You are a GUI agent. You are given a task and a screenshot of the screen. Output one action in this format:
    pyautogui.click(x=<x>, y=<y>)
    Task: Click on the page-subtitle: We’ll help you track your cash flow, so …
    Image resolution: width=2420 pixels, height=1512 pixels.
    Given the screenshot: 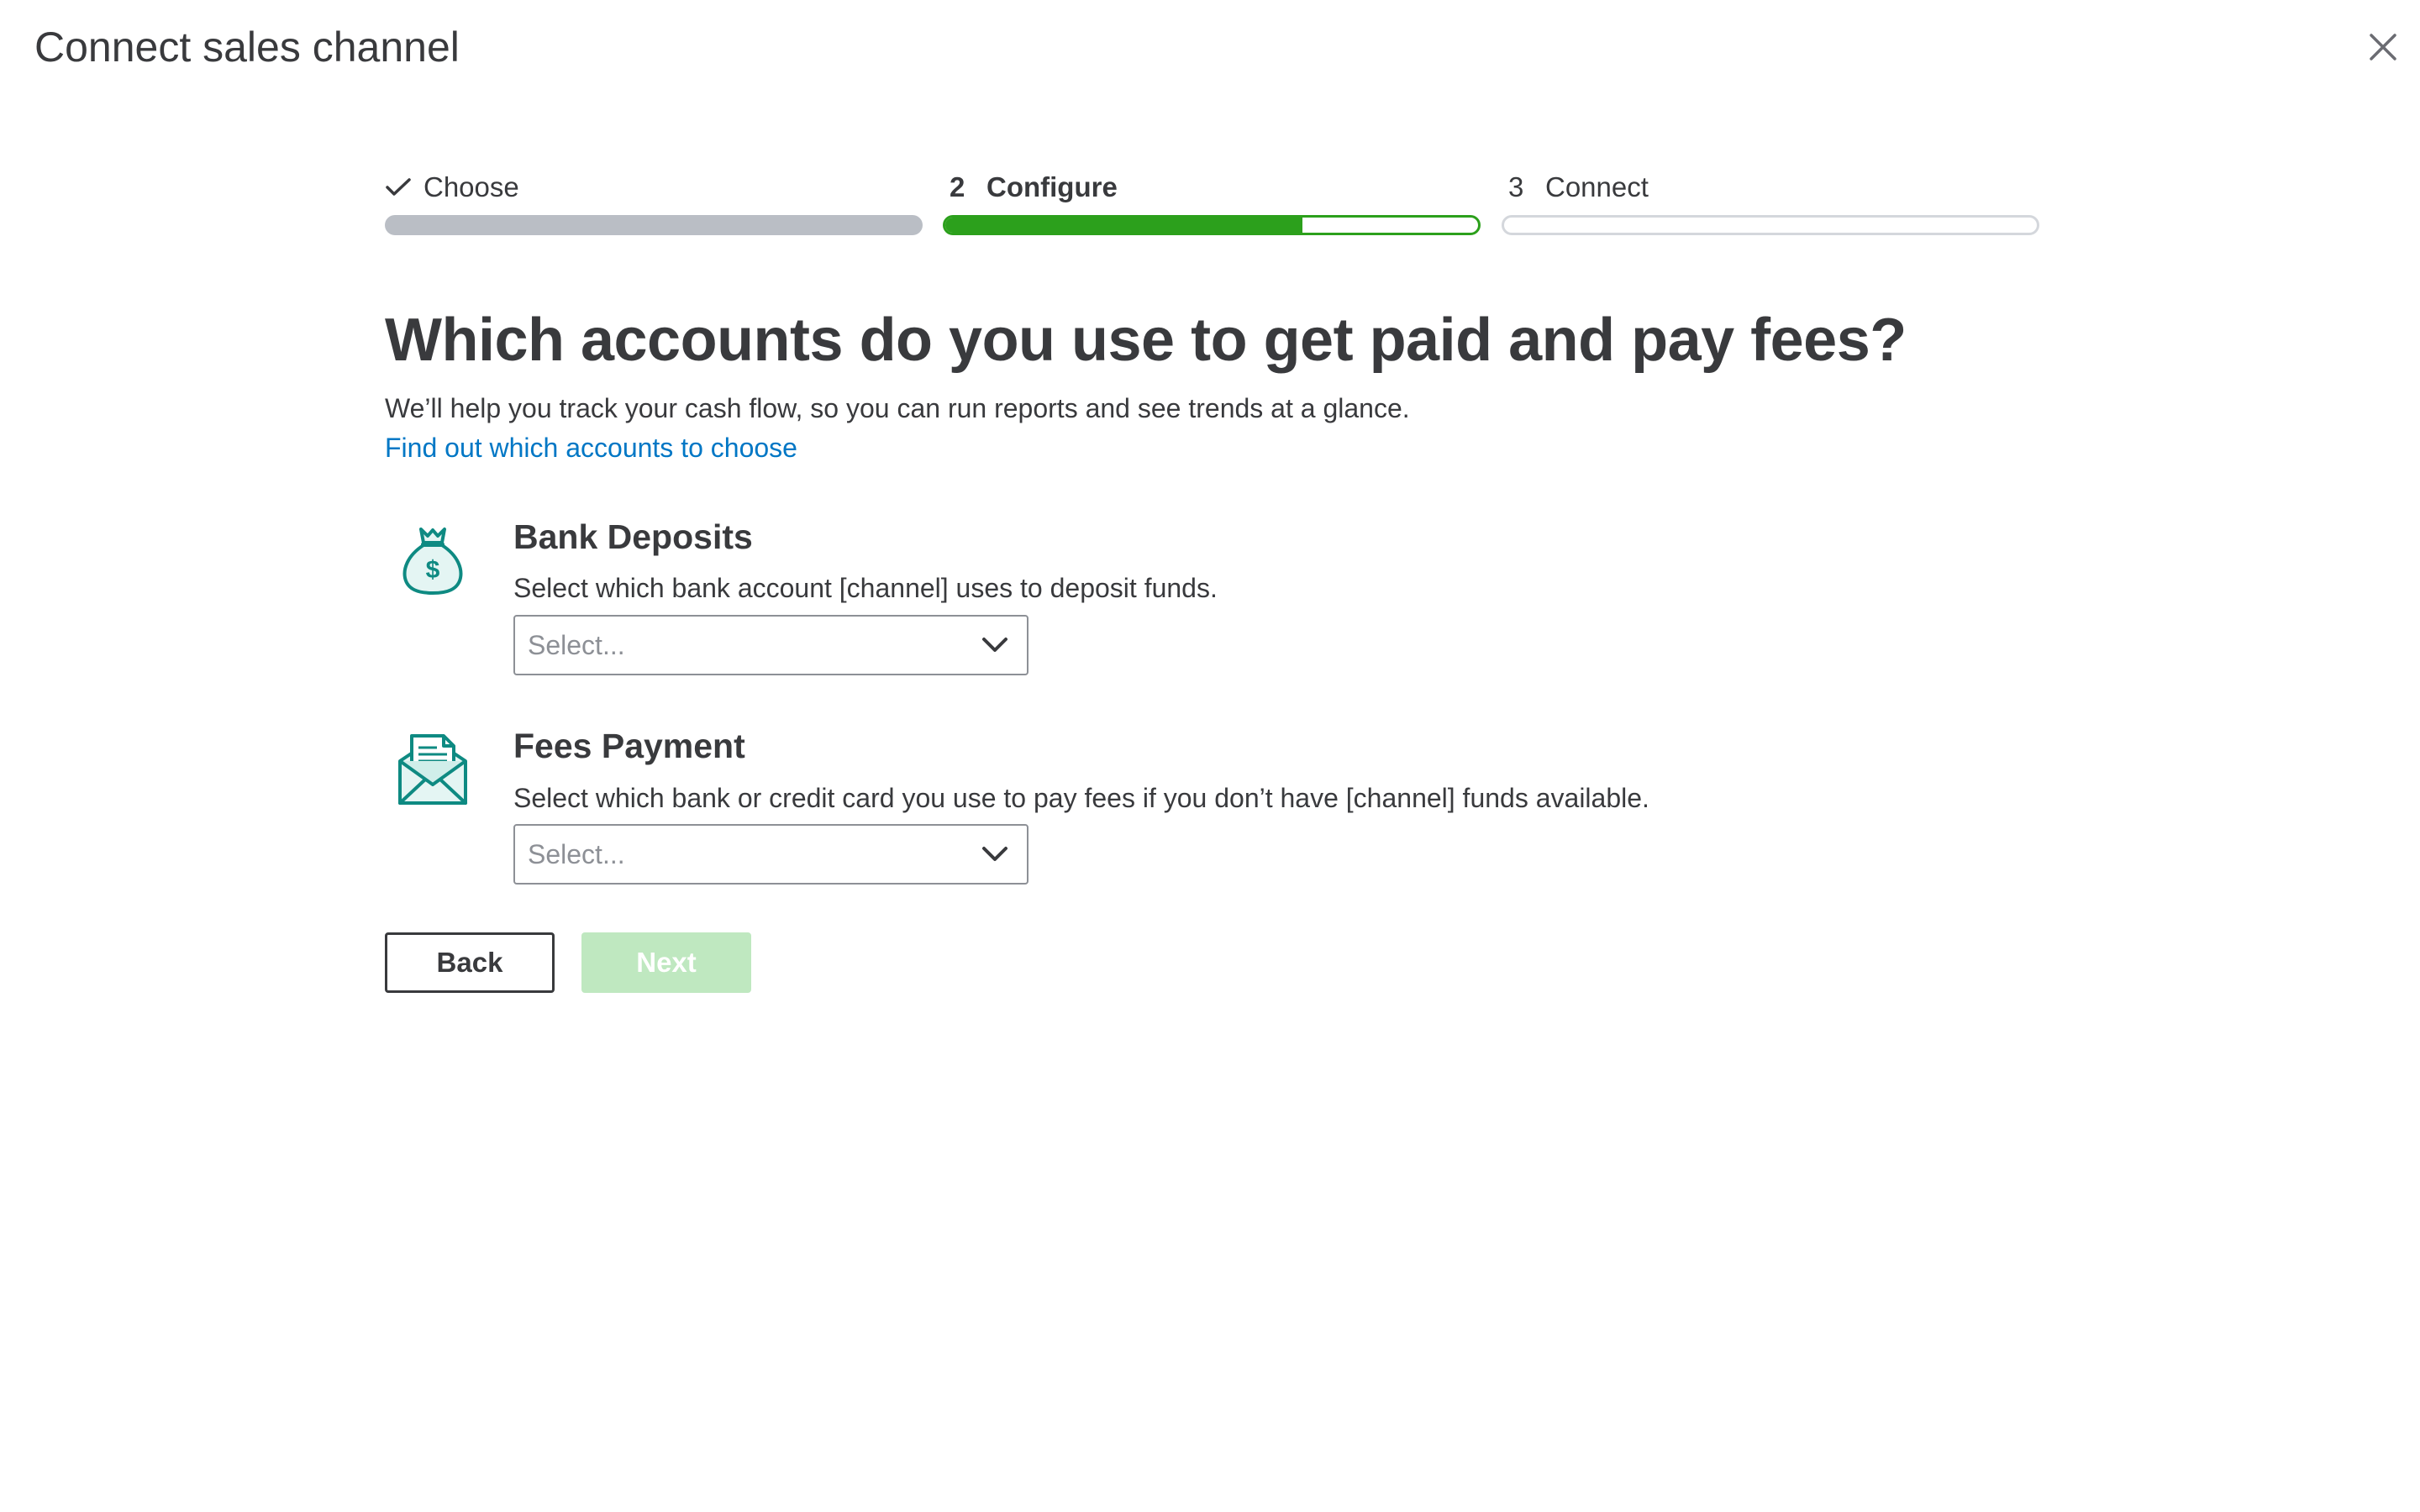 What is the action you would take?
    pyautogui.click(x=898, y=408)
    